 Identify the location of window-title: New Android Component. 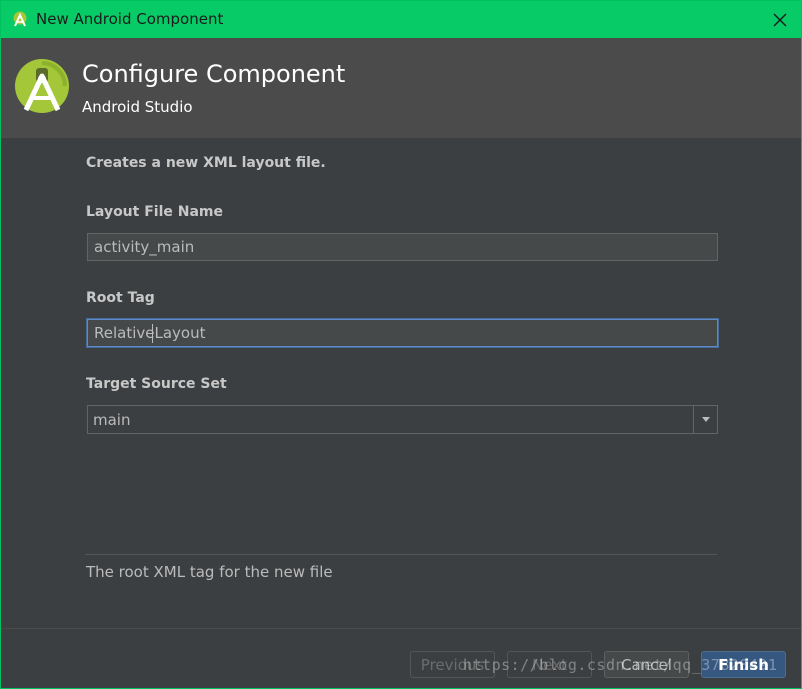
(130, 19).